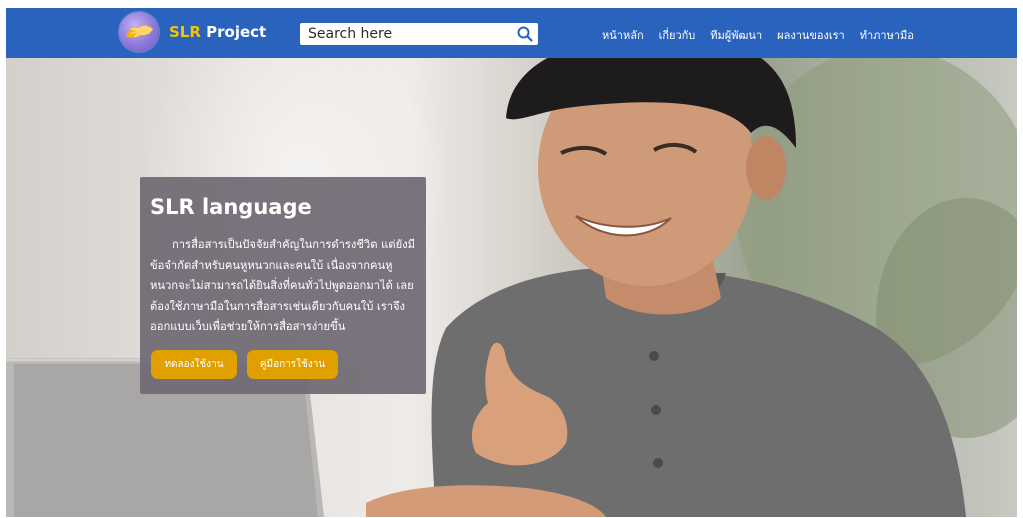 The width and height of the screenshot is (1023, 518). I want to click on user-manual-button: คู่มือการใช้งาน, so click(292, 364).